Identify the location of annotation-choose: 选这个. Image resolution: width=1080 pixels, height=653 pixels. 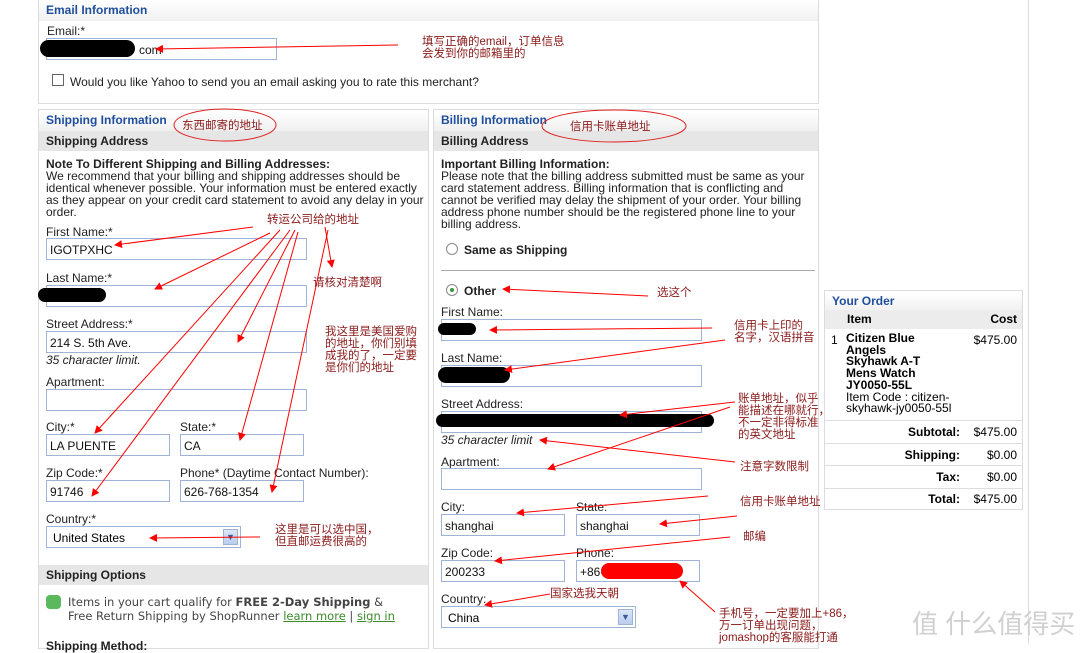
(674, 293).